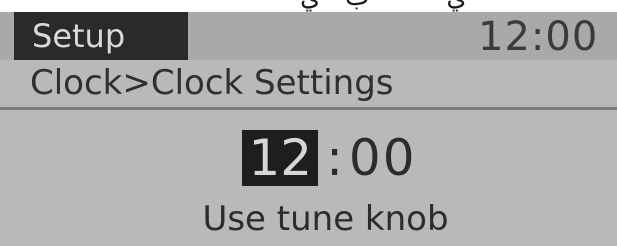 This screenshot has width=617, height=246. What do you see at coordinates (383, 6) in the screenshot?
I see `cropped-heading-fragment: ي — — ب · ي` at bounding box center [383, 6].